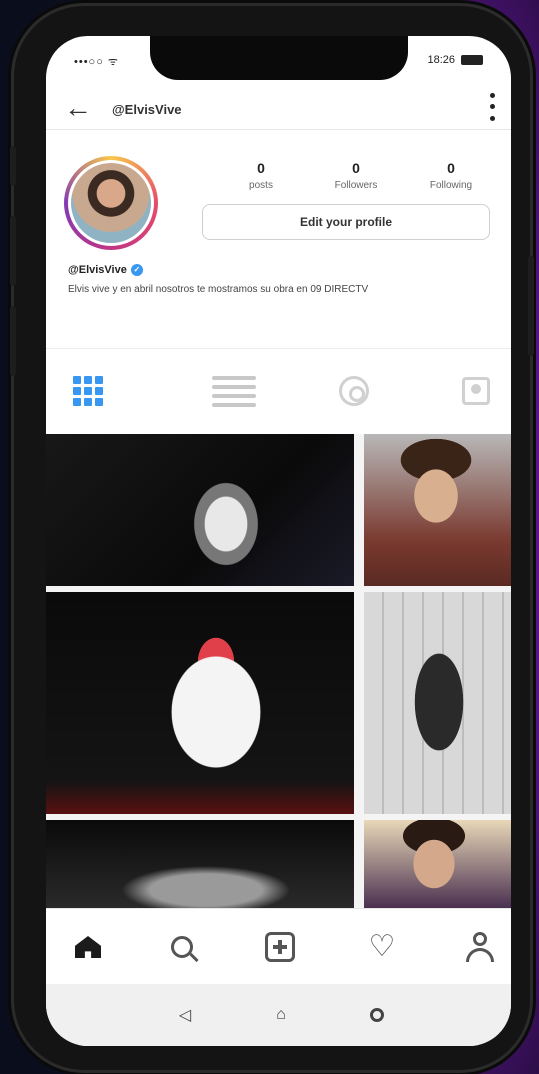 This screenshot has height=1074, width=539. I want to click on stat-posts: 0 posts, so click(261, 175).